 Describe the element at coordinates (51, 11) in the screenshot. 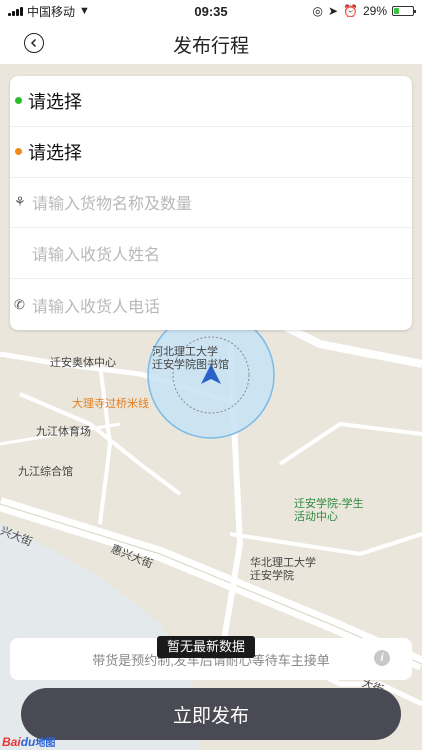

I see `carrier-name: 中国移动` at that location.